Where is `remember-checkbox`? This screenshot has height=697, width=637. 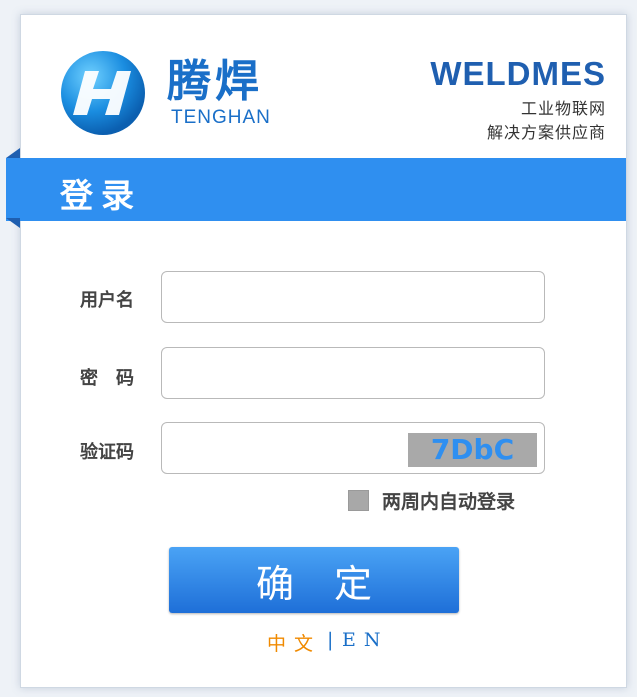
remember-checkbox is located at coordinates (358, 500).